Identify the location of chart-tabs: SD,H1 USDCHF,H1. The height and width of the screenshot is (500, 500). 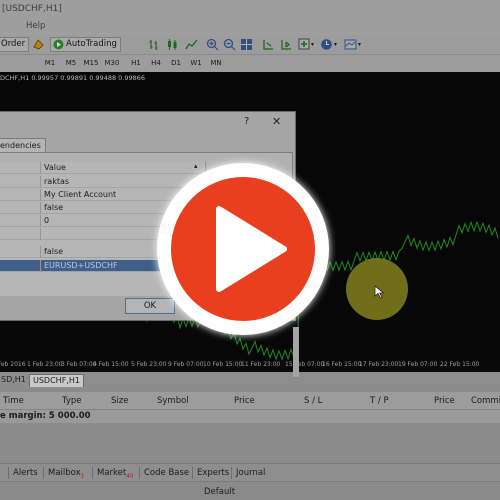
(250, 380).